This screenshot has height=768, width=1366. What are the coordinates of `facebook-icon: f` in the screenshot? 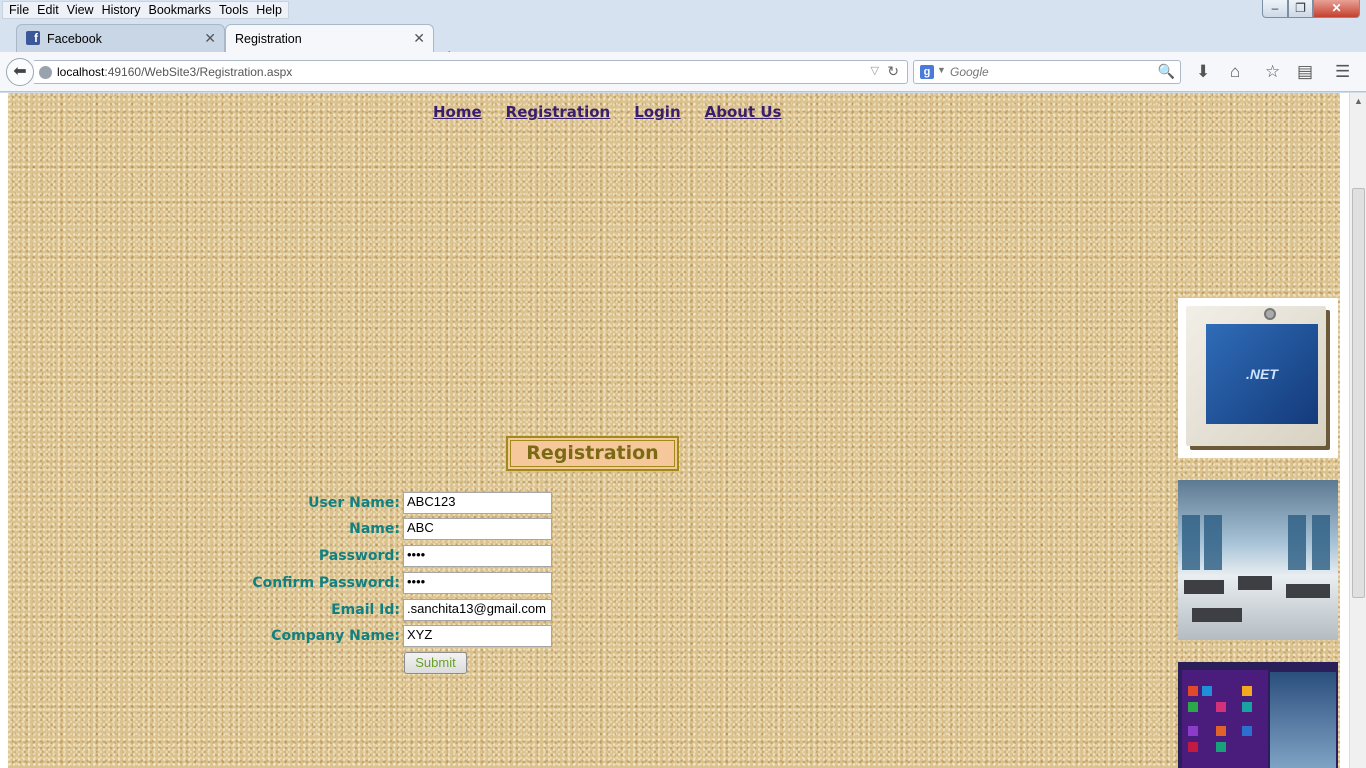 It's located at (33, 38).